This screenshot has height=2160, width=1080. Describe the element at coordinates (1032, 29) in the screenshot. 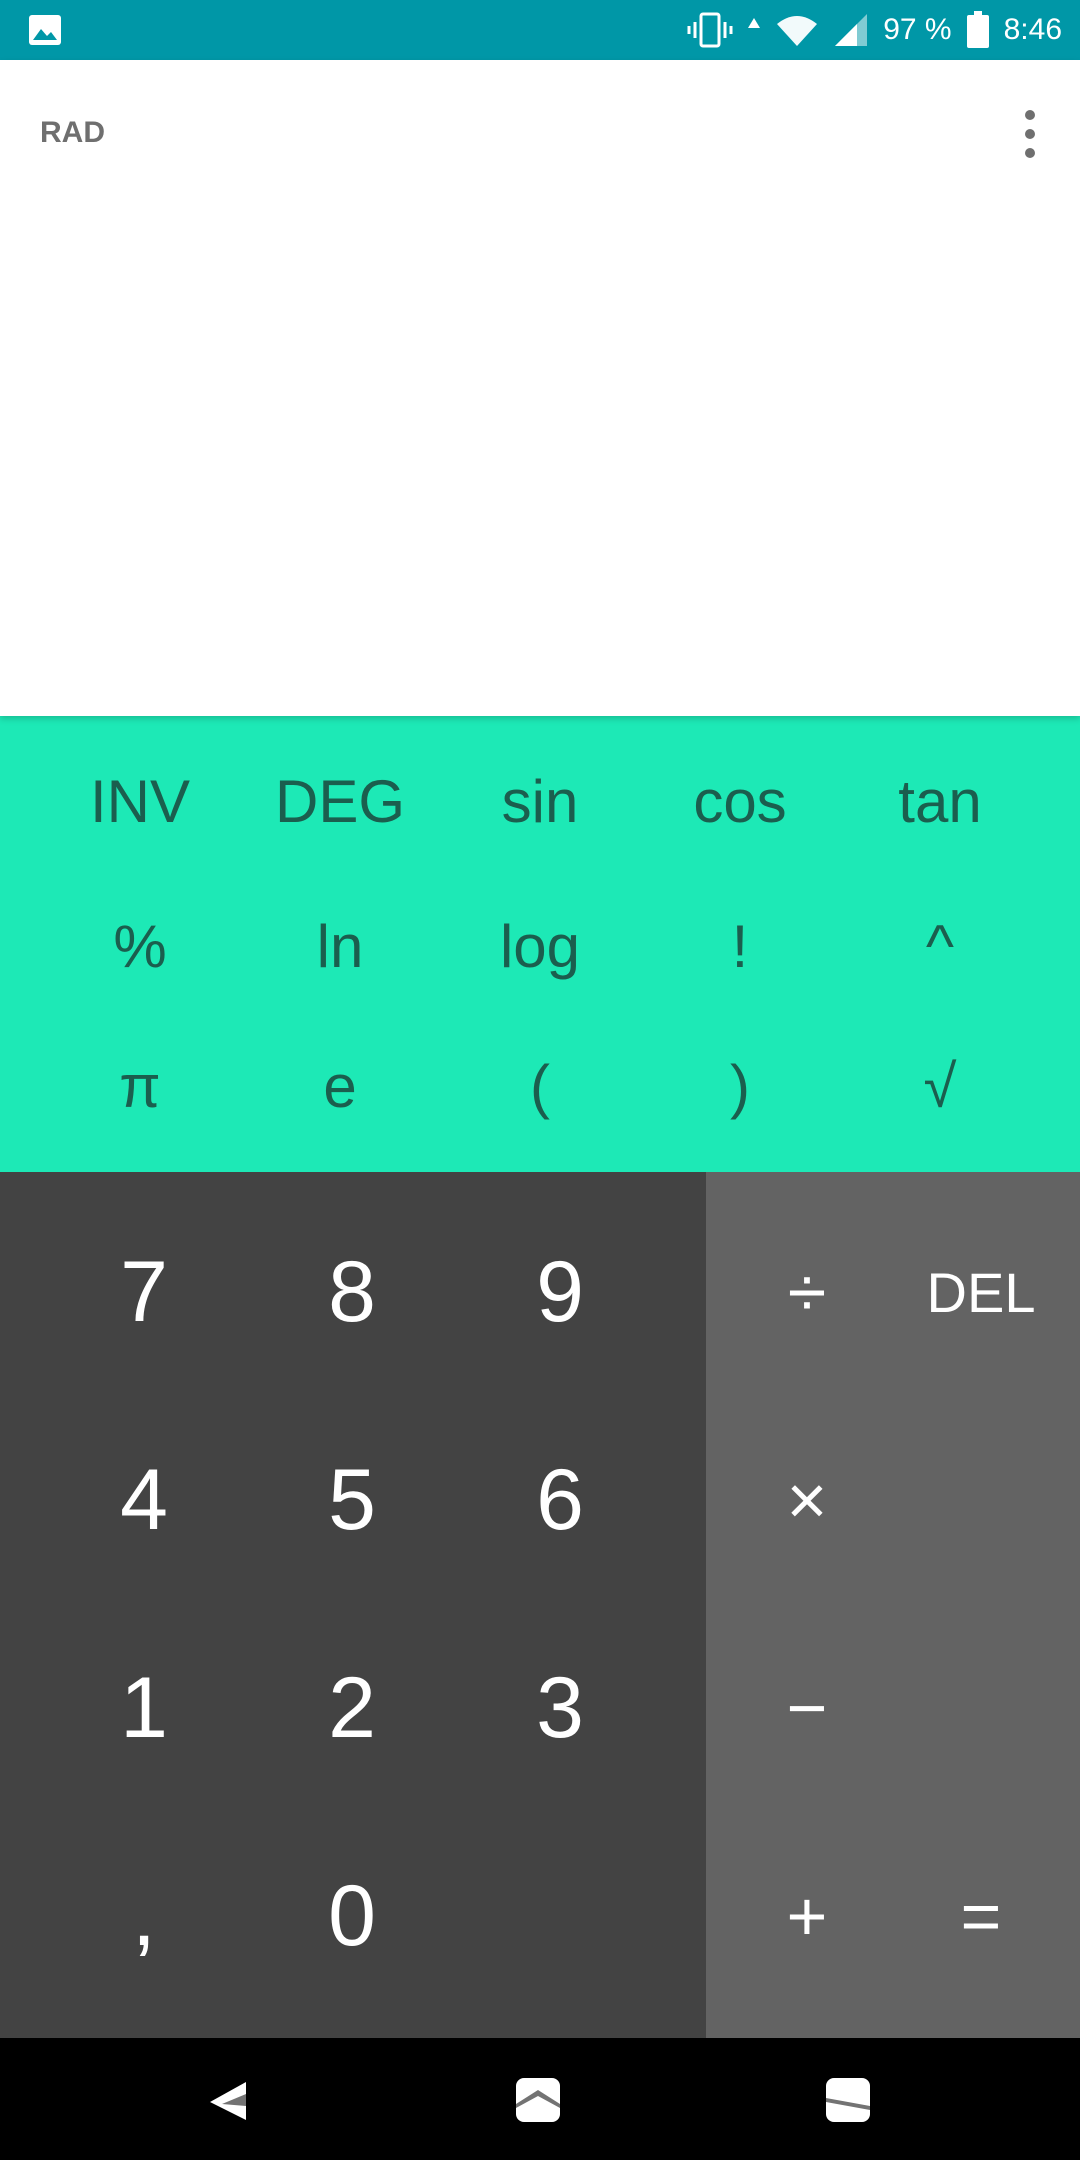

I see `clock: 8:46` at that location.